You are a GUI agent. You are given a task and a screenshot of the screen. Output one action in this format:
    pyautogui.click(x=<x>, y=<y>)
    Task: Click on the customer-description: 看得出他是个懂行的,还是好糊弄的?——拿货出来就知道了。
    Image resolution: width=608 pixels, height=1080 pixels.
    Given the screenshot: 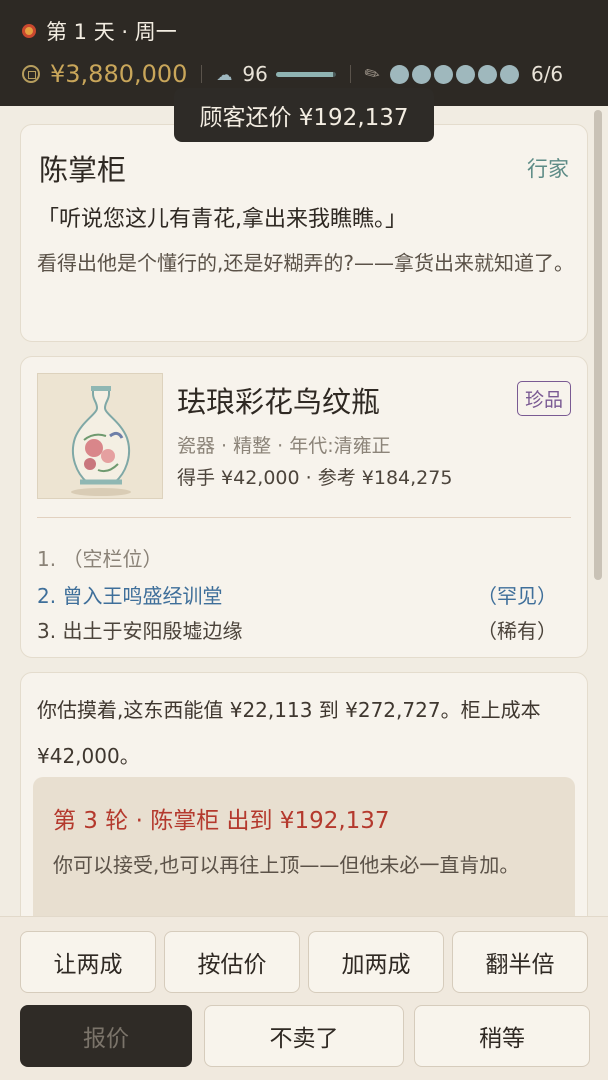 What is the action you would take?
    pyautogui.click(x=305, y=263)
    